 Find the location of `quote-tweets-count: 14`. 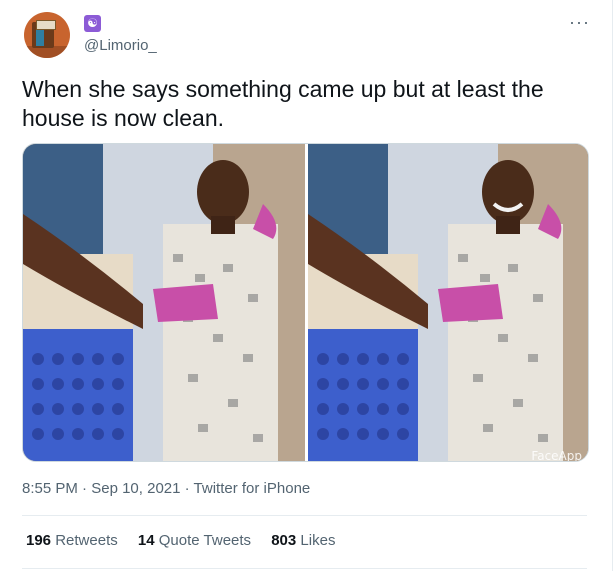

quote-tweets-count: 14 is located at coordinates (146, 540).